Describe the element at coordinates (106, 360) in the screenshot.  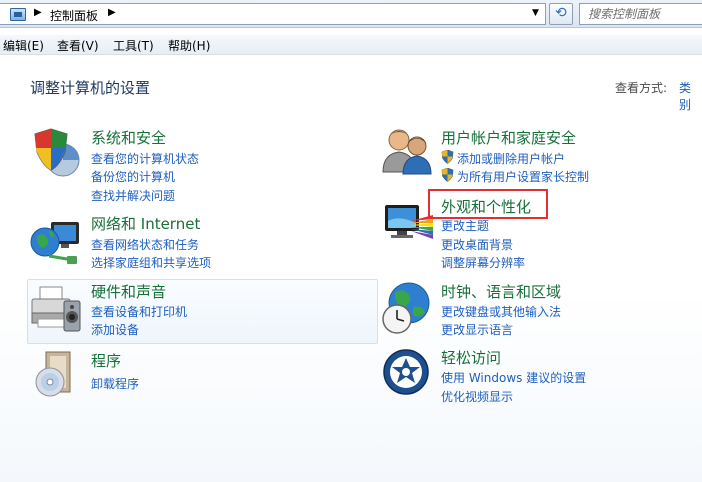
I see `category-programs: 程序` at that location.